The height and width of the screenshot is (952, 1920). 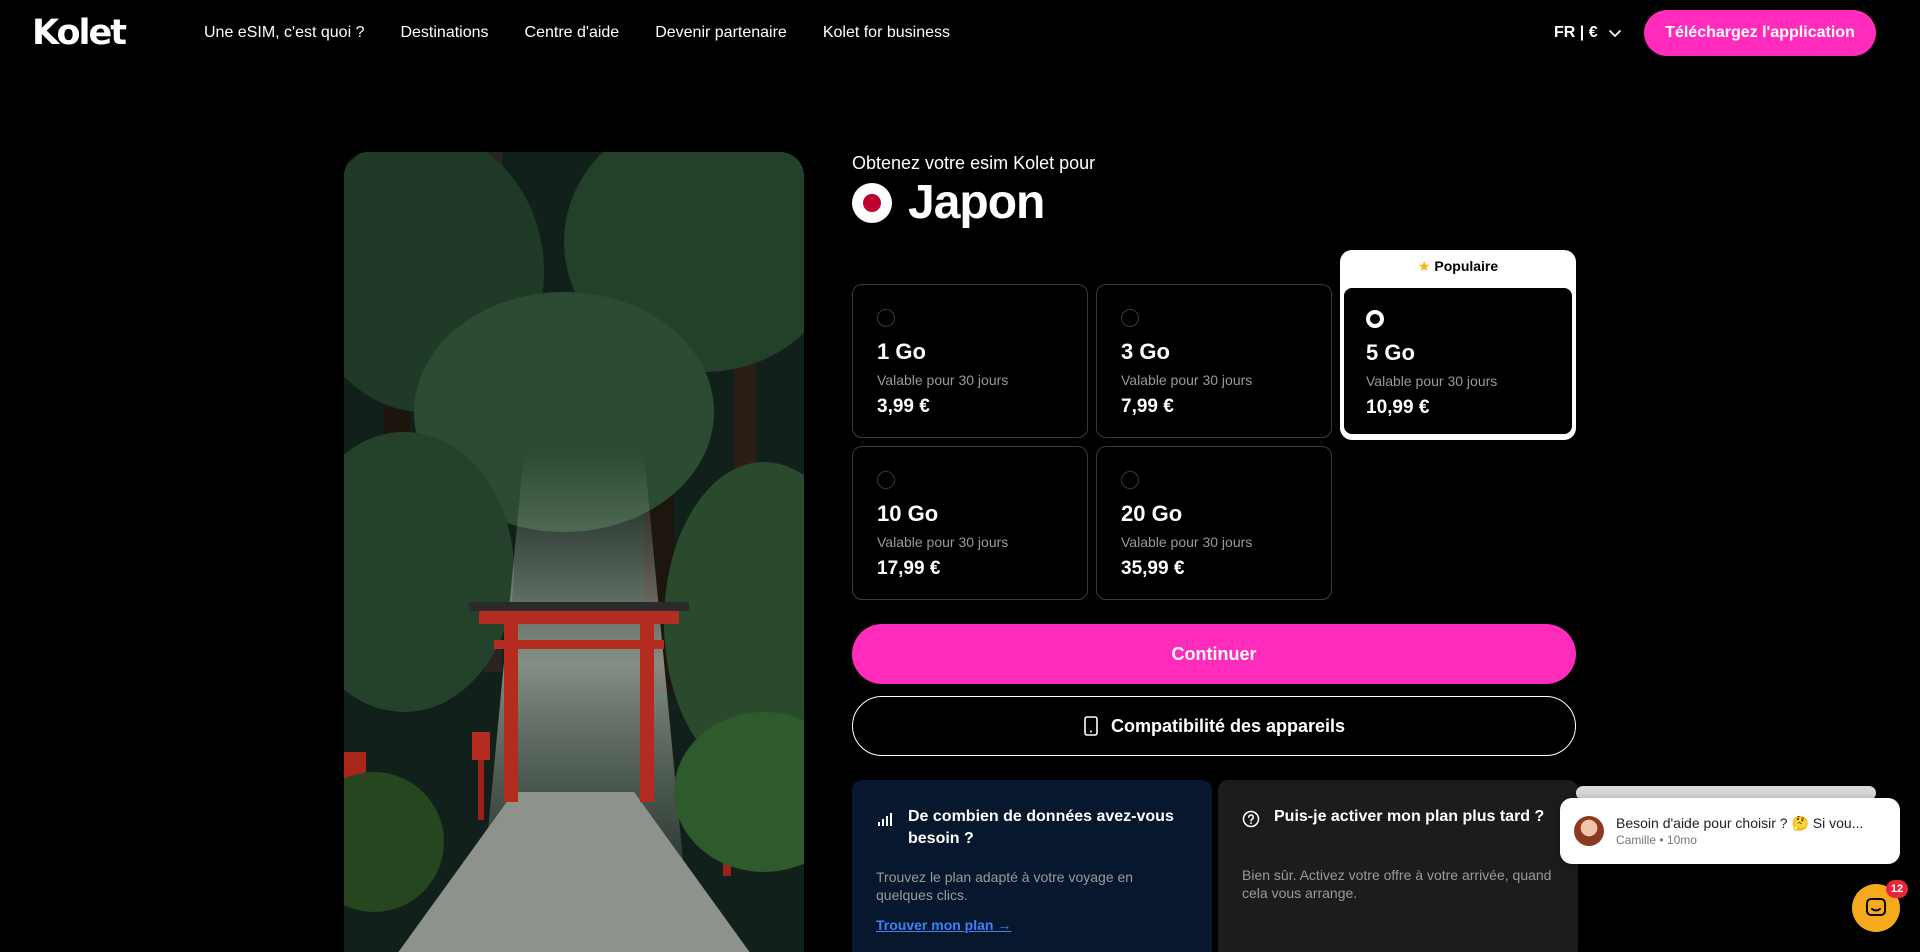 What do you see at coordinates (1041, 827) in the screenshot?
I see `data-needs-title: De combien de données avez-vous besoin ?` at bounding box center [1041, 827].